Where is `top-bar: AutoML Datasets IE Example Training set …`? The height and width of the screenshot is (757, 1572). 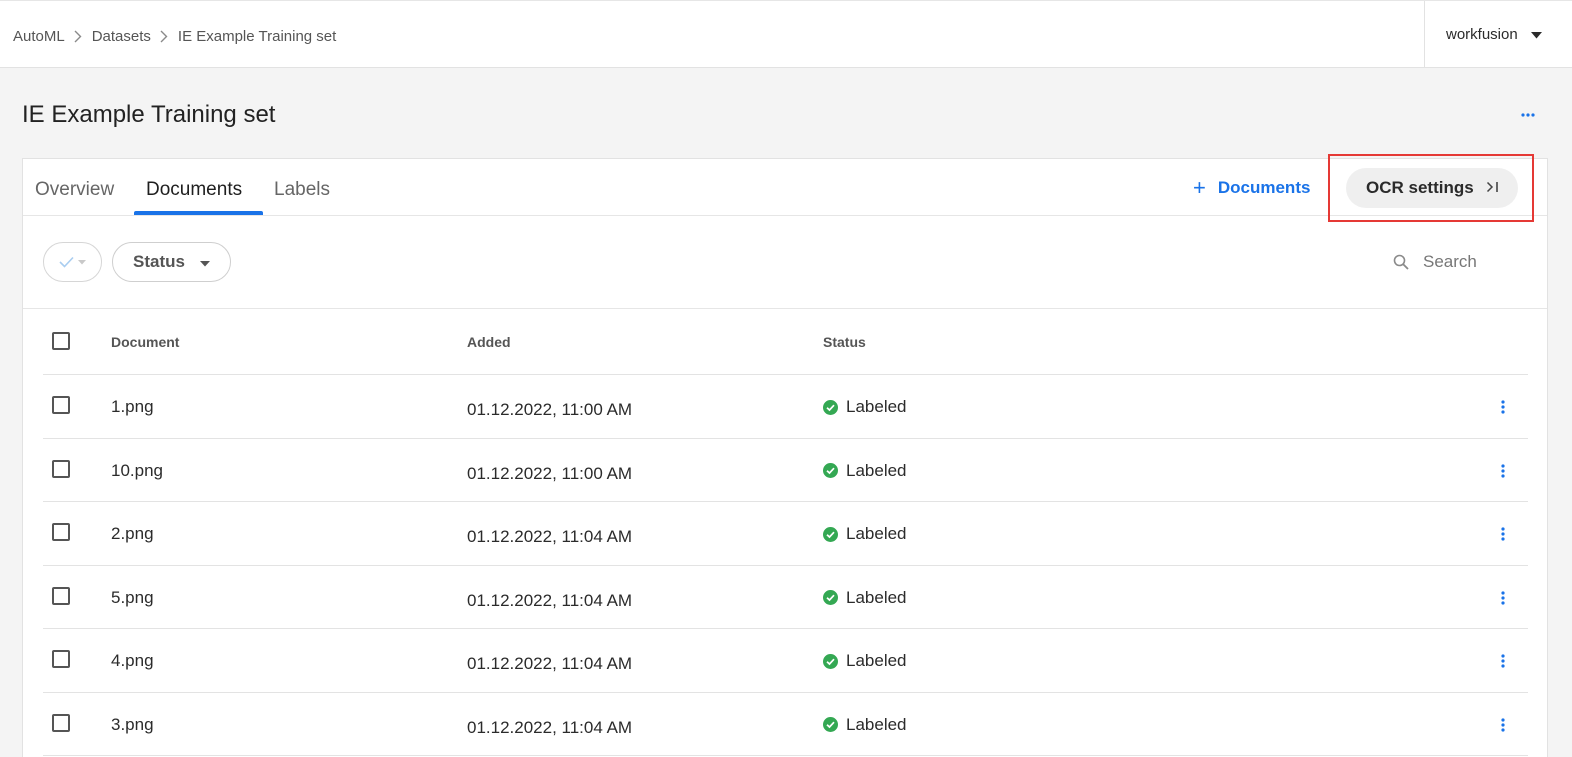
top-bar: AutoML Datasets IE Example Training set … is located at coordinates (786, 34).